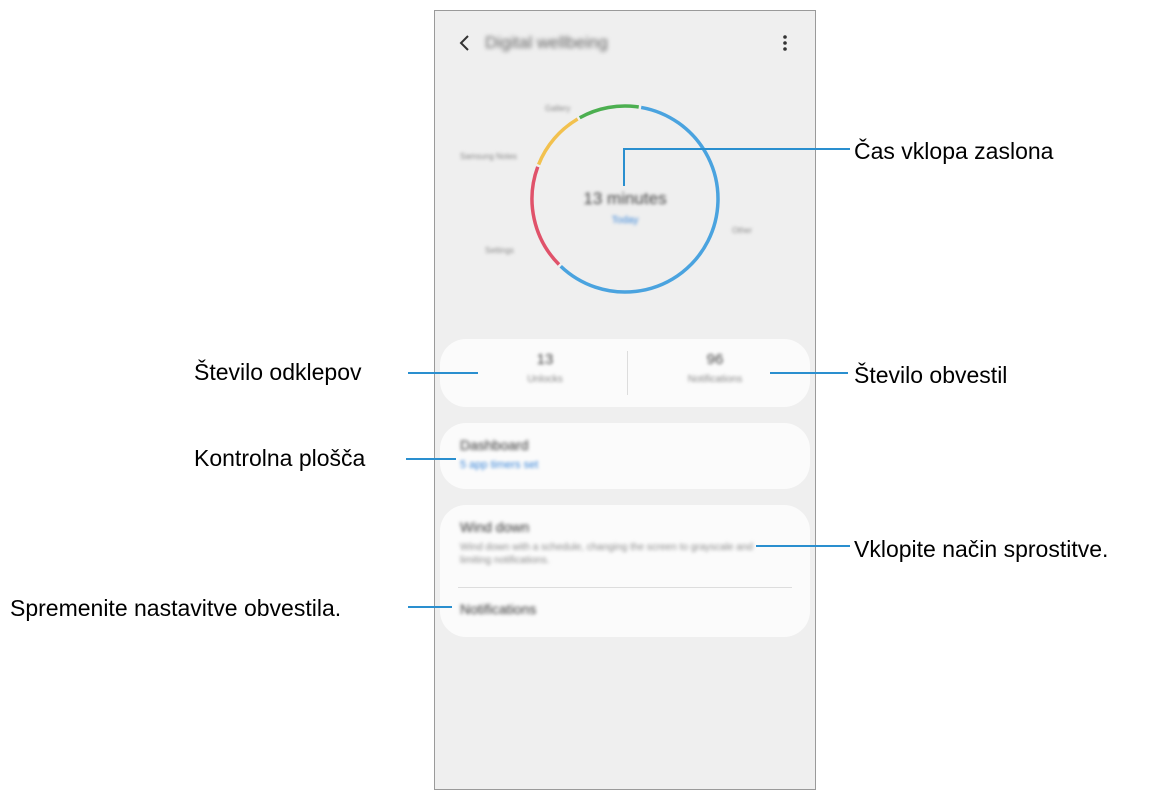 This screenshot has width=1156, height=790. Describe the element at coordinates (499, 465) in the screenshot. I see `dashboard-subtitle: 5 app timers set` at that location.